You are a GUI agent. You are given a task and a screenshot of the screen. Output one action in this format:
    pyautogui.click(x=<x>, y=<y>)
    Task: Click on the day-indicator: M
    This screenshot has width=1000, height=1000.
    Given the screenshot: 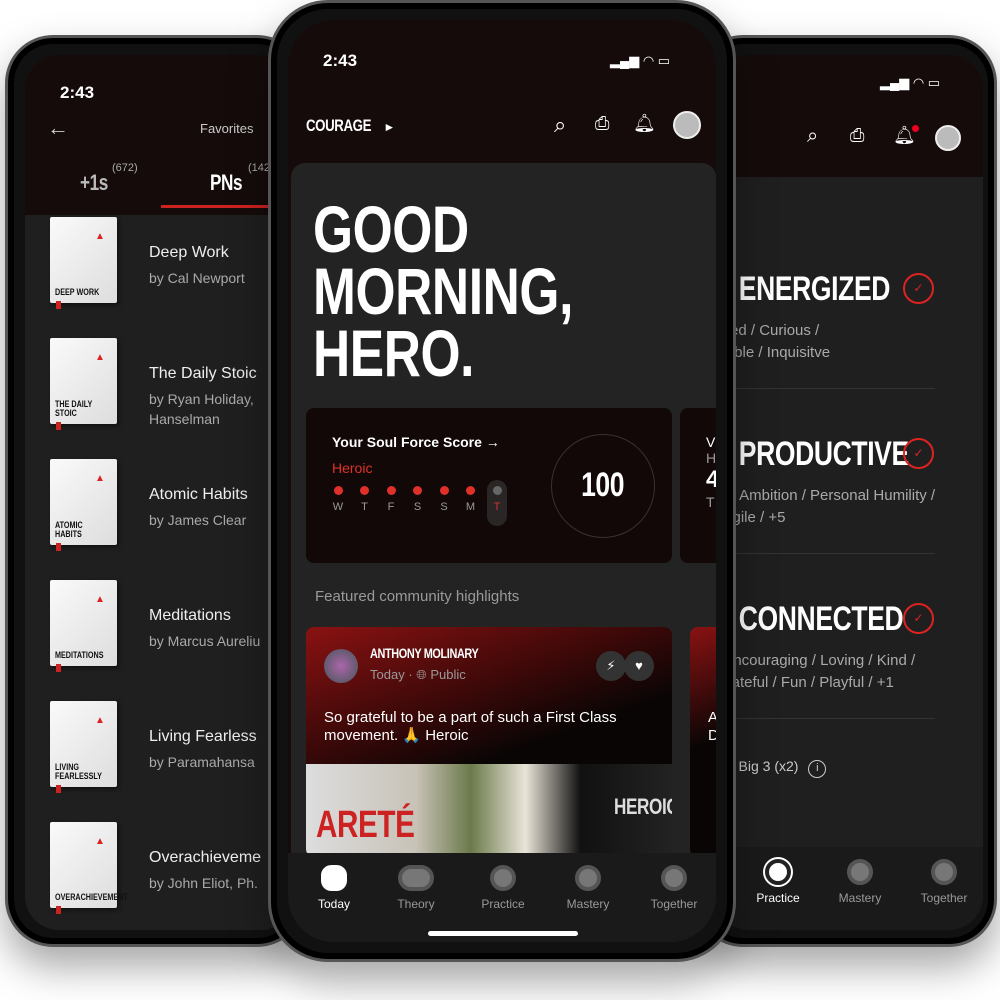 What is the action you would take?
    pyautogui.click(x=471, y=499)
    